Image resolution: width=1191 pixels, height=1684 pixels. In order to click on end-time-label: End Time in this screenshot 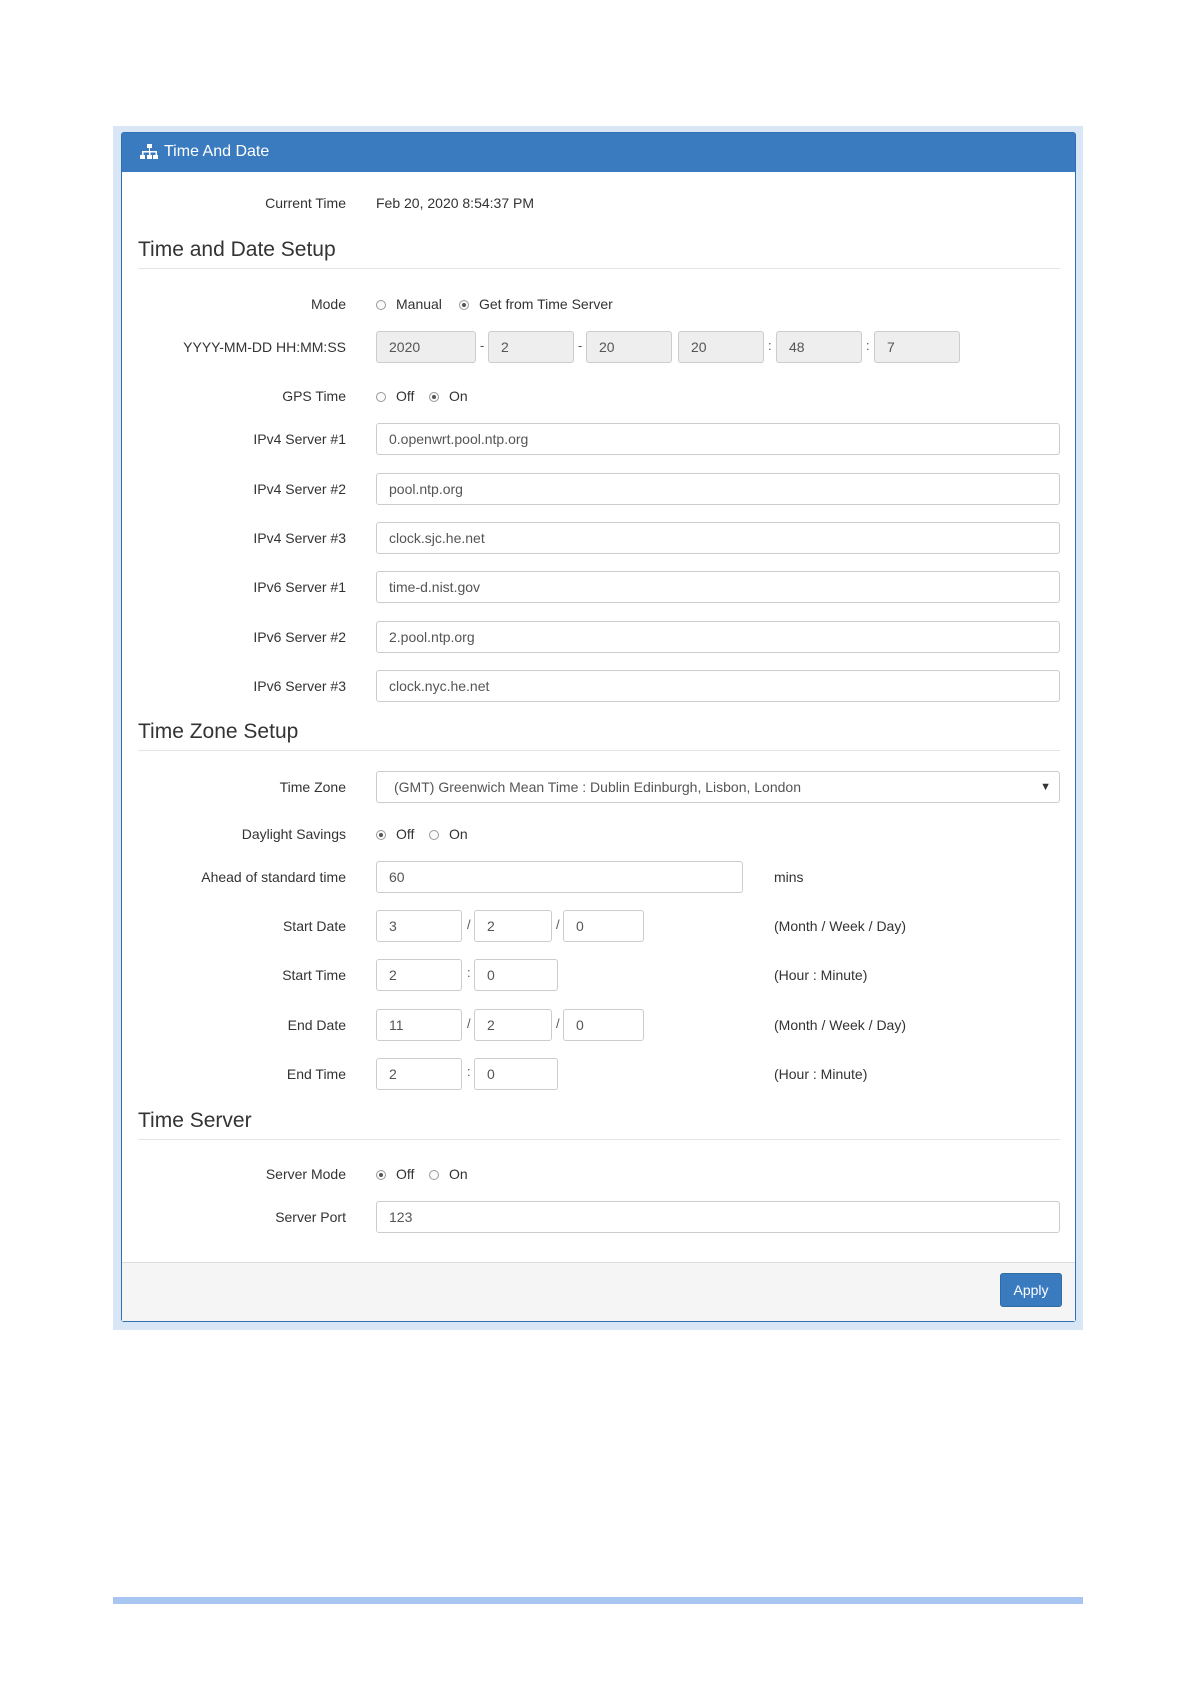, I will do `click(316, 1074)`.